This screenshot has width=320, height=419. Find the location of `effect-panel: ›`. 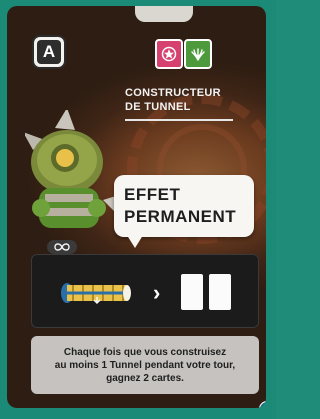

effect-panel: › is located at coordinates (145, 291).